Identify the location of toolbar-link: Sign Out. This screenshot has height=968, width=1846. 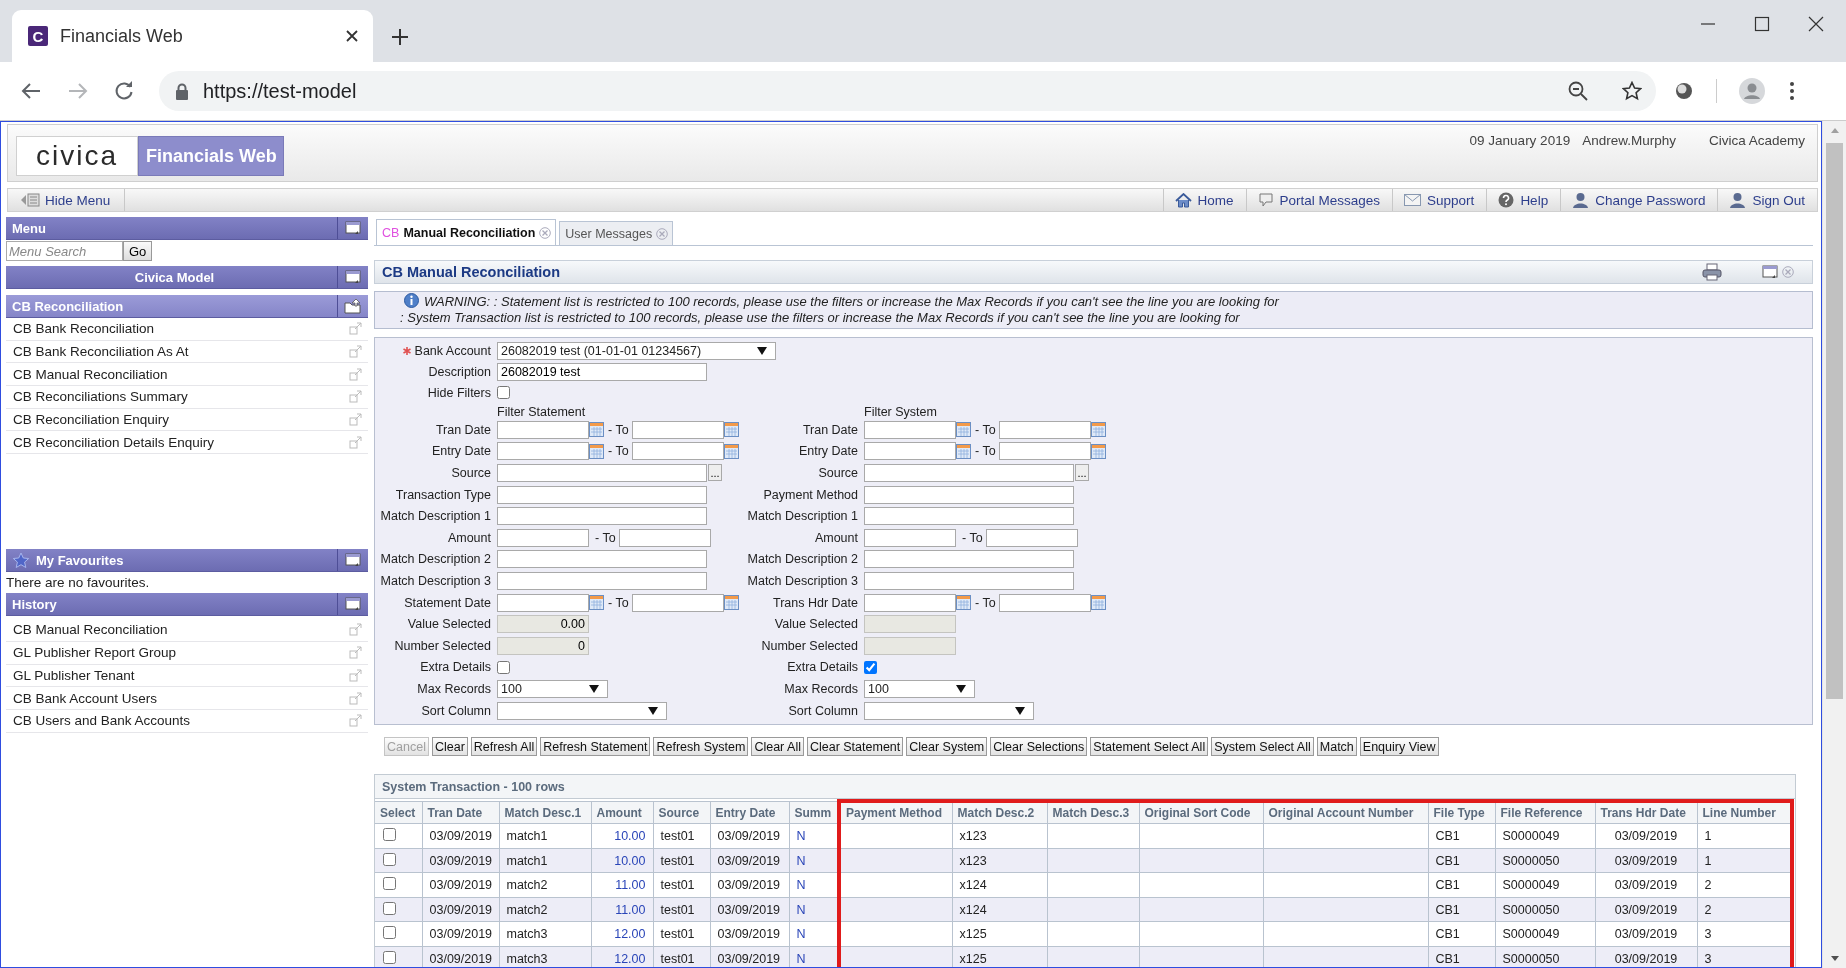
(1767, 200).